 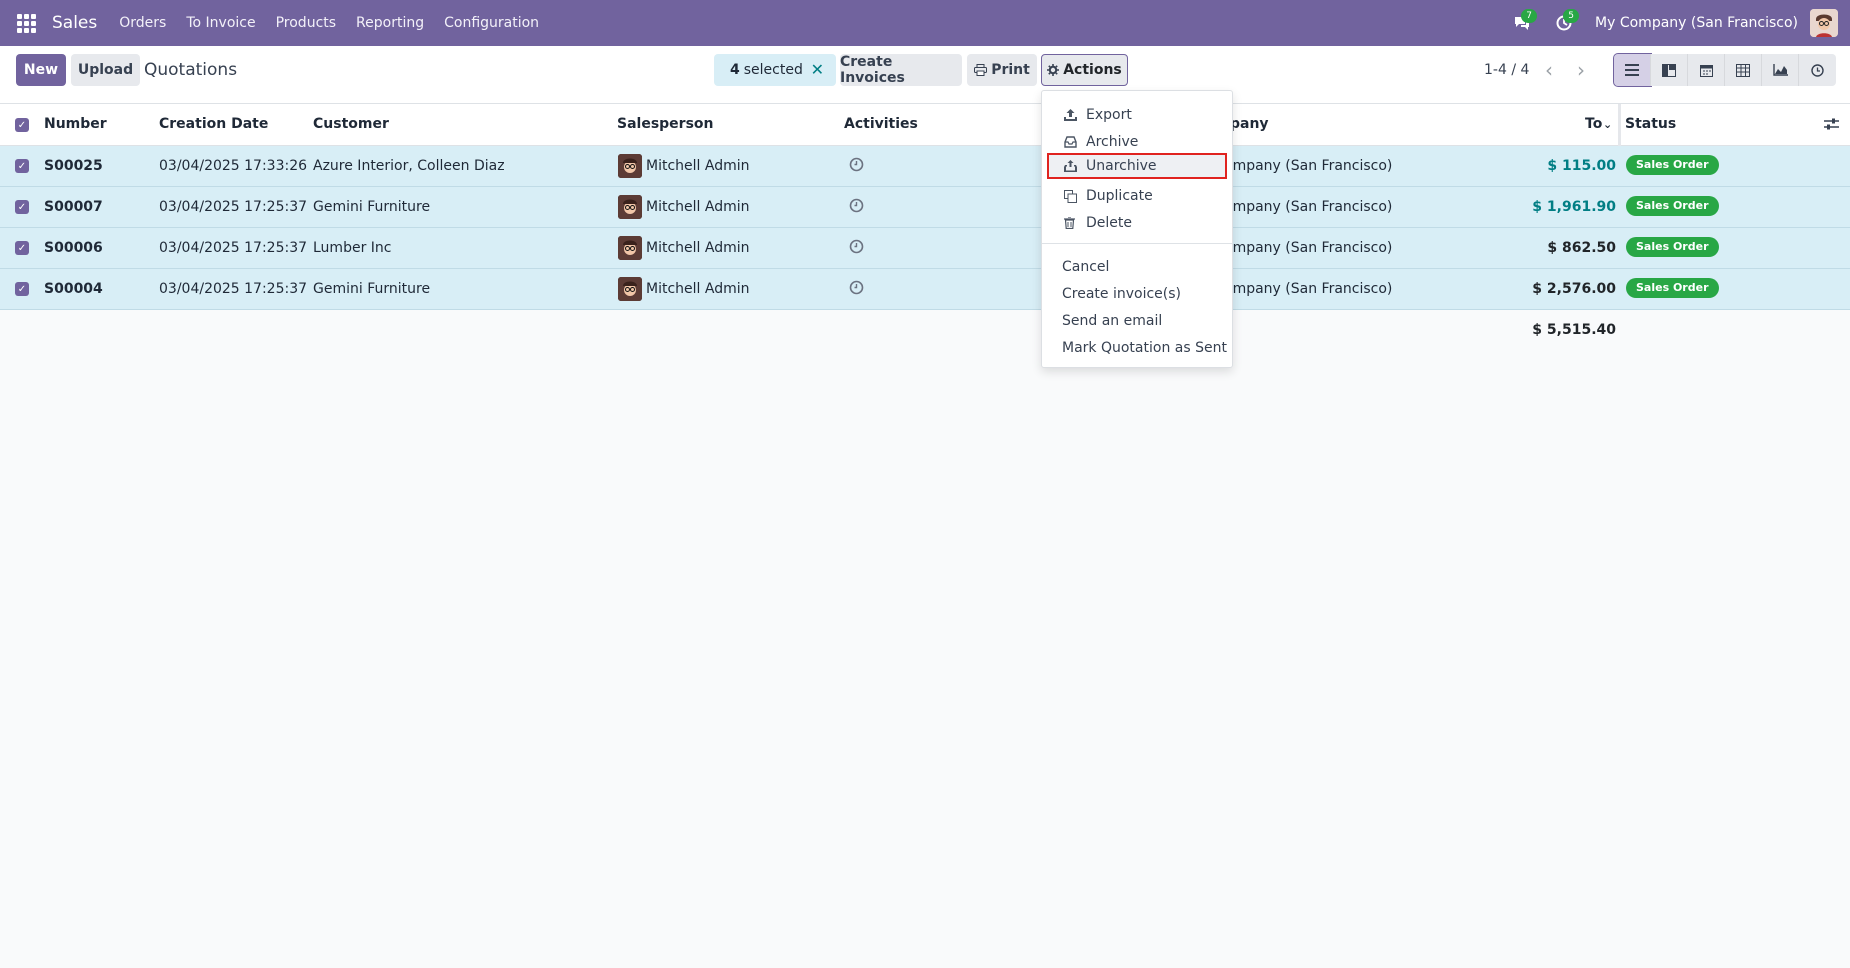 What do you see at coordinates (75, 124) in the screenshot?
I see `header-number: Number` at bounding box center [75, 124].